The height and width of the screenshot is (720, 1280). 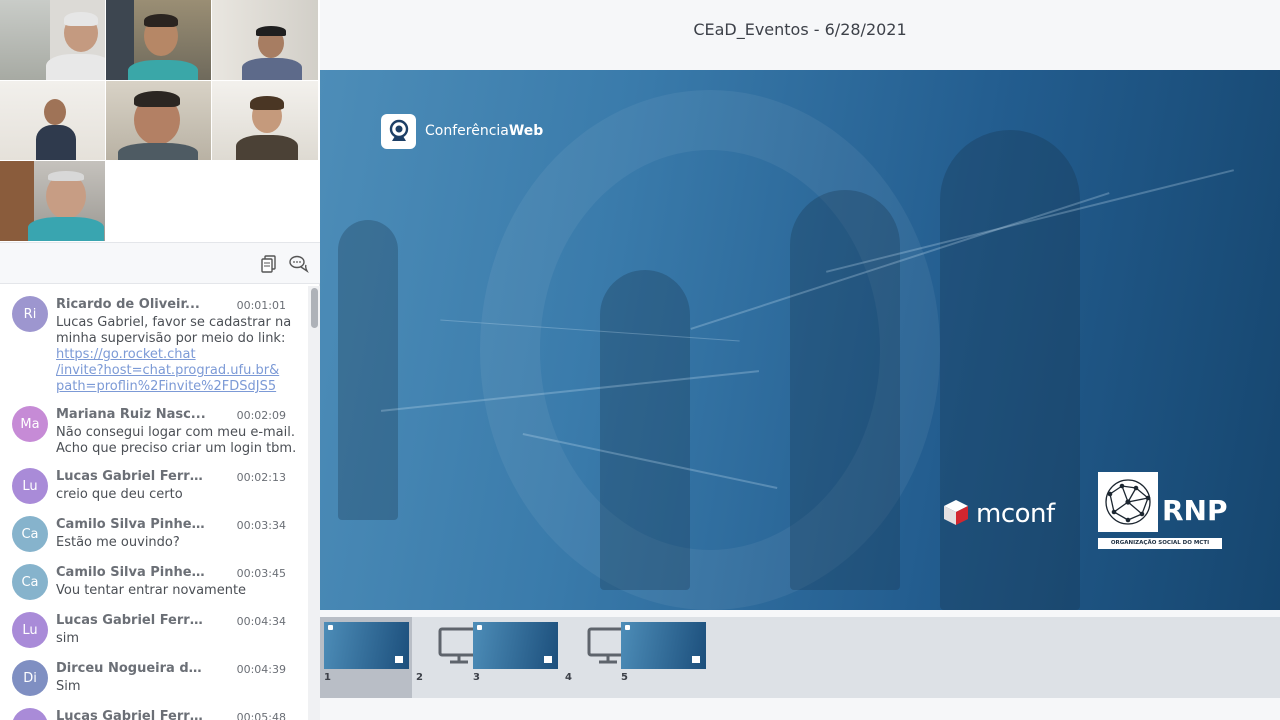 What do you see at coordinates (568, 677) in the screenshot?
I see `slide-number: 4` at bounding box center [568, 677].